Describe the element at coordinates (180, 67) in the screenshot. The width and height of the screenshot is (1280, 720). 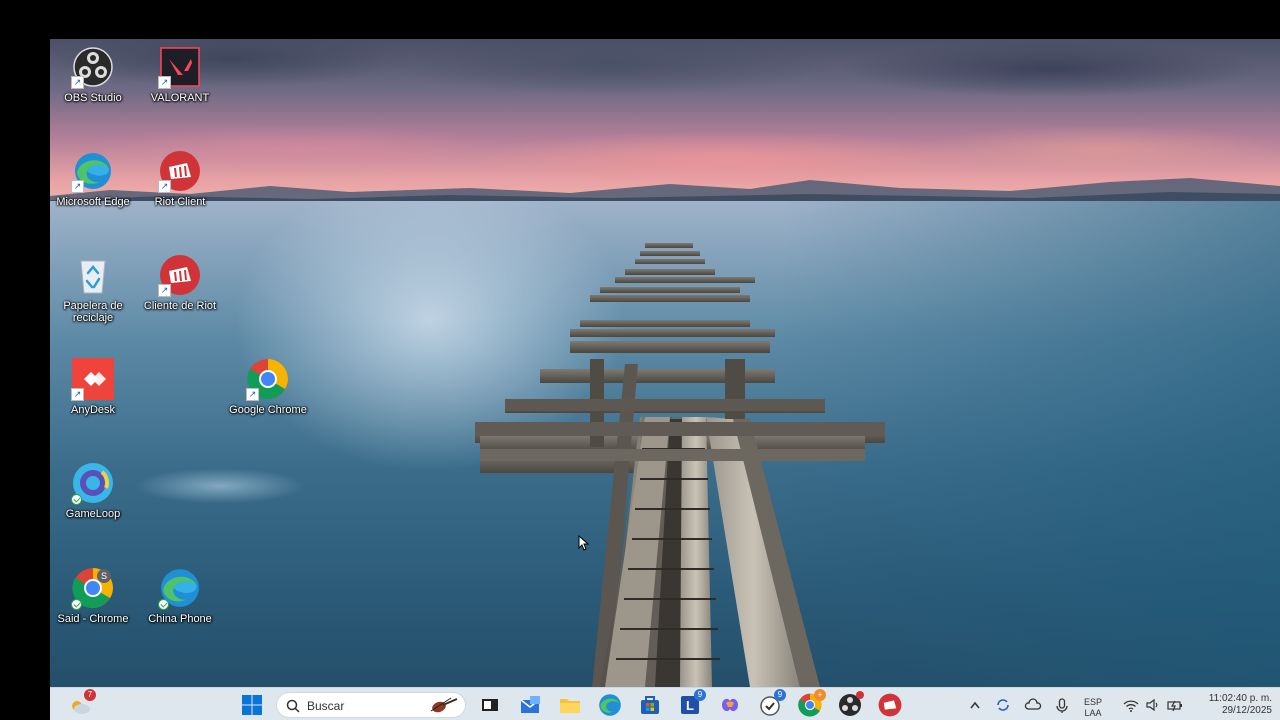
I see `valorant-icon: ↗` at that location.